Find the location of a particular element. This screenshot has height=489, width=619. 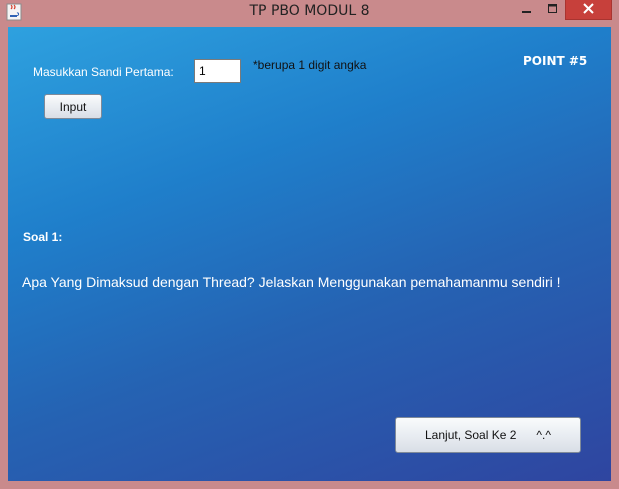

input-button: Input is located at coordinates (73, 106).